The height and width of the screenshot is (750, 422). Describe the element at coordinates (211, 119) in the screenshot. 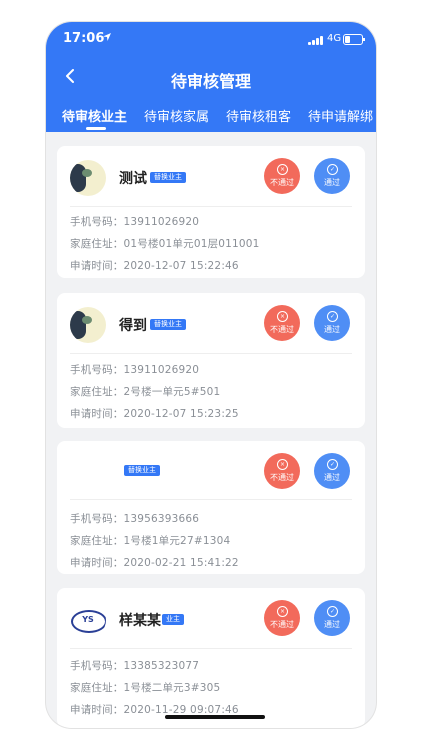

I see `tab-bar: 待审核业主 待审核家属 待审核租客 待申请解绑` at that location.